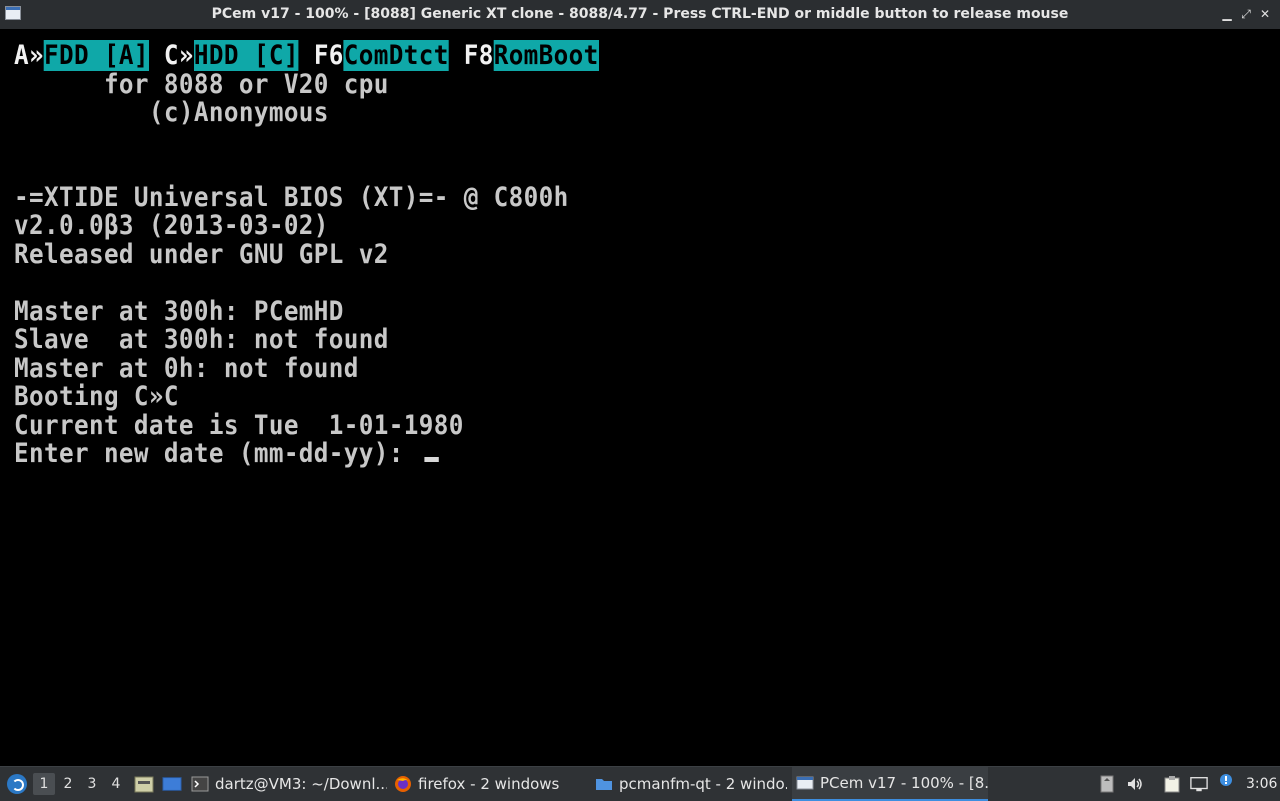  What do you see at coordinates (200, 784) in the screenshot?
I see `terminal-icon` at bounding box center [200, 784].